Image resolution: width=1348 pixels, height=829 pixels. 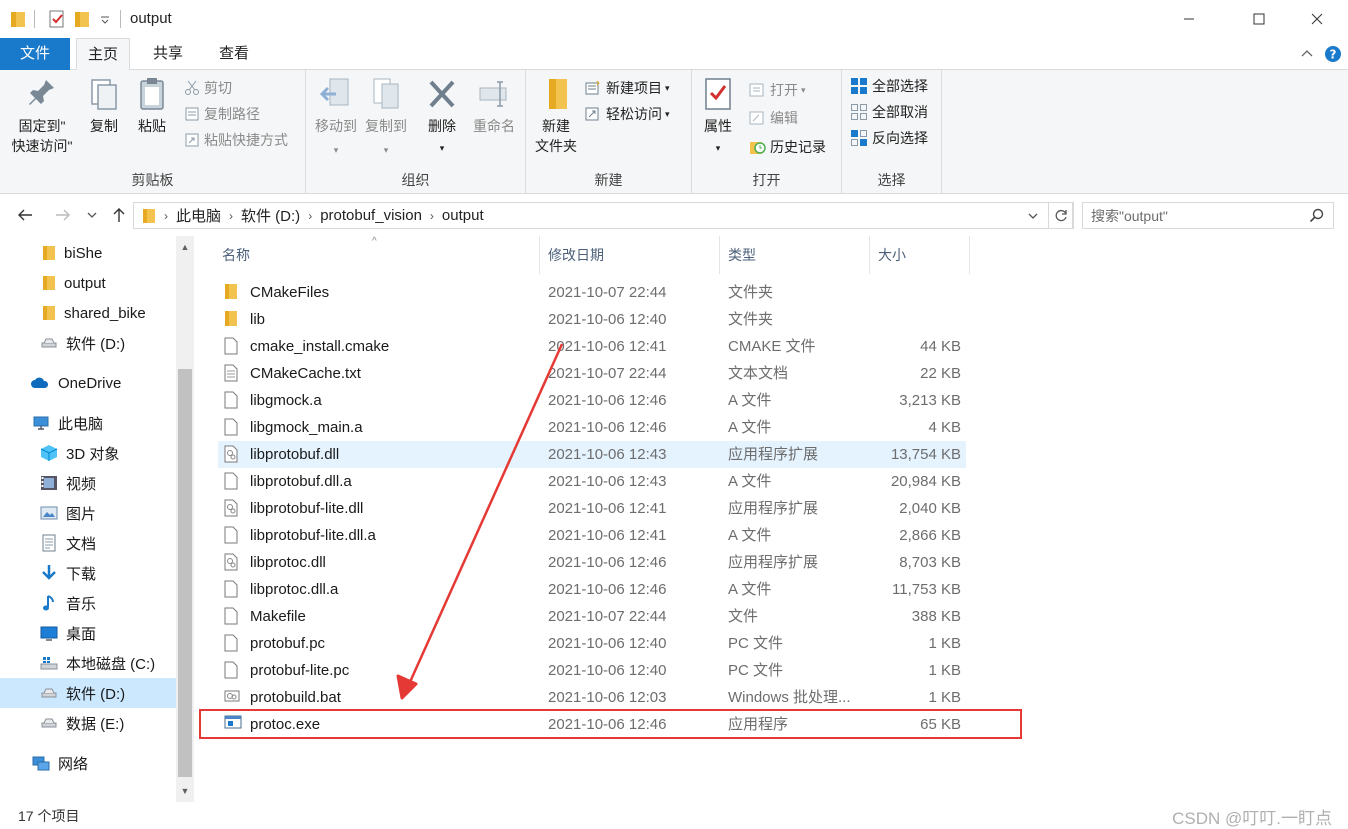 I want to click on sidebar-item-output: output, so click(x=88, y=283).